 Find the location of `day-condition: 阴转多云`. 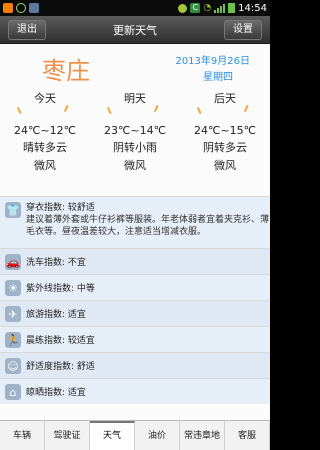

day-condition: 阴转多云 is located at coordinates (225, 147).